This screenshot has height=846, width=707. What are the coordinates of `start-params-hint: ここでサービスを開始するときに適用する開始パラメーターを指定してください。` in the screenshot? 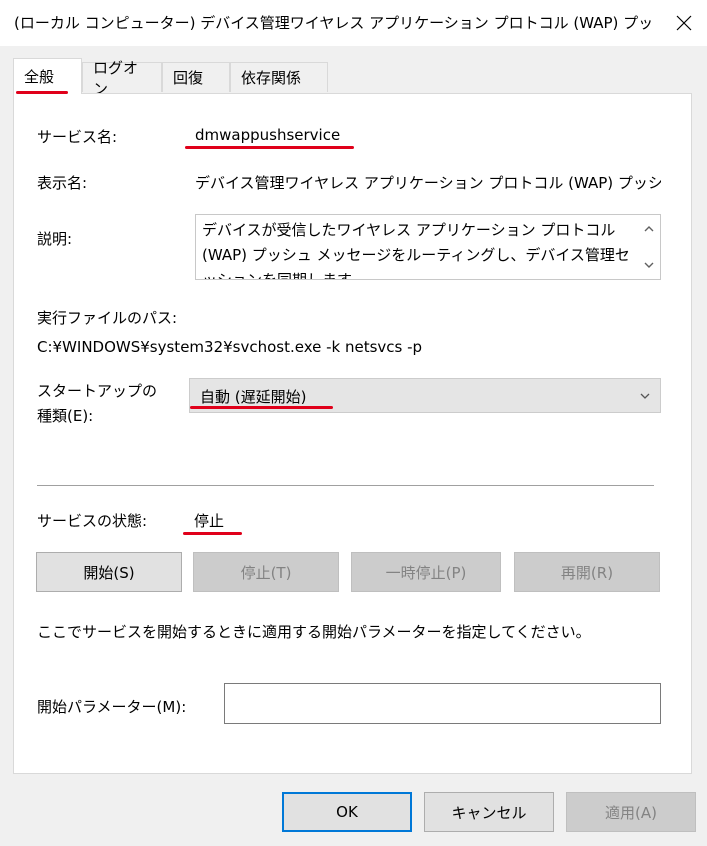 It's located at (314, 632).